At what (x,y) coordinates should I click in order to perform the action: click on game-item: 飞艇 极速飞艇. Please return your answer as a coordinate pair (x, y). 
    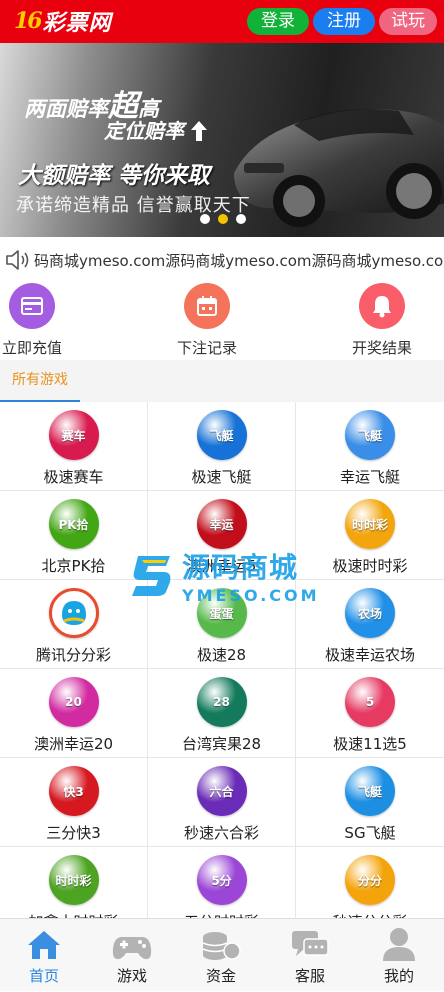
    Looking at the image, I should click on (222, 446).